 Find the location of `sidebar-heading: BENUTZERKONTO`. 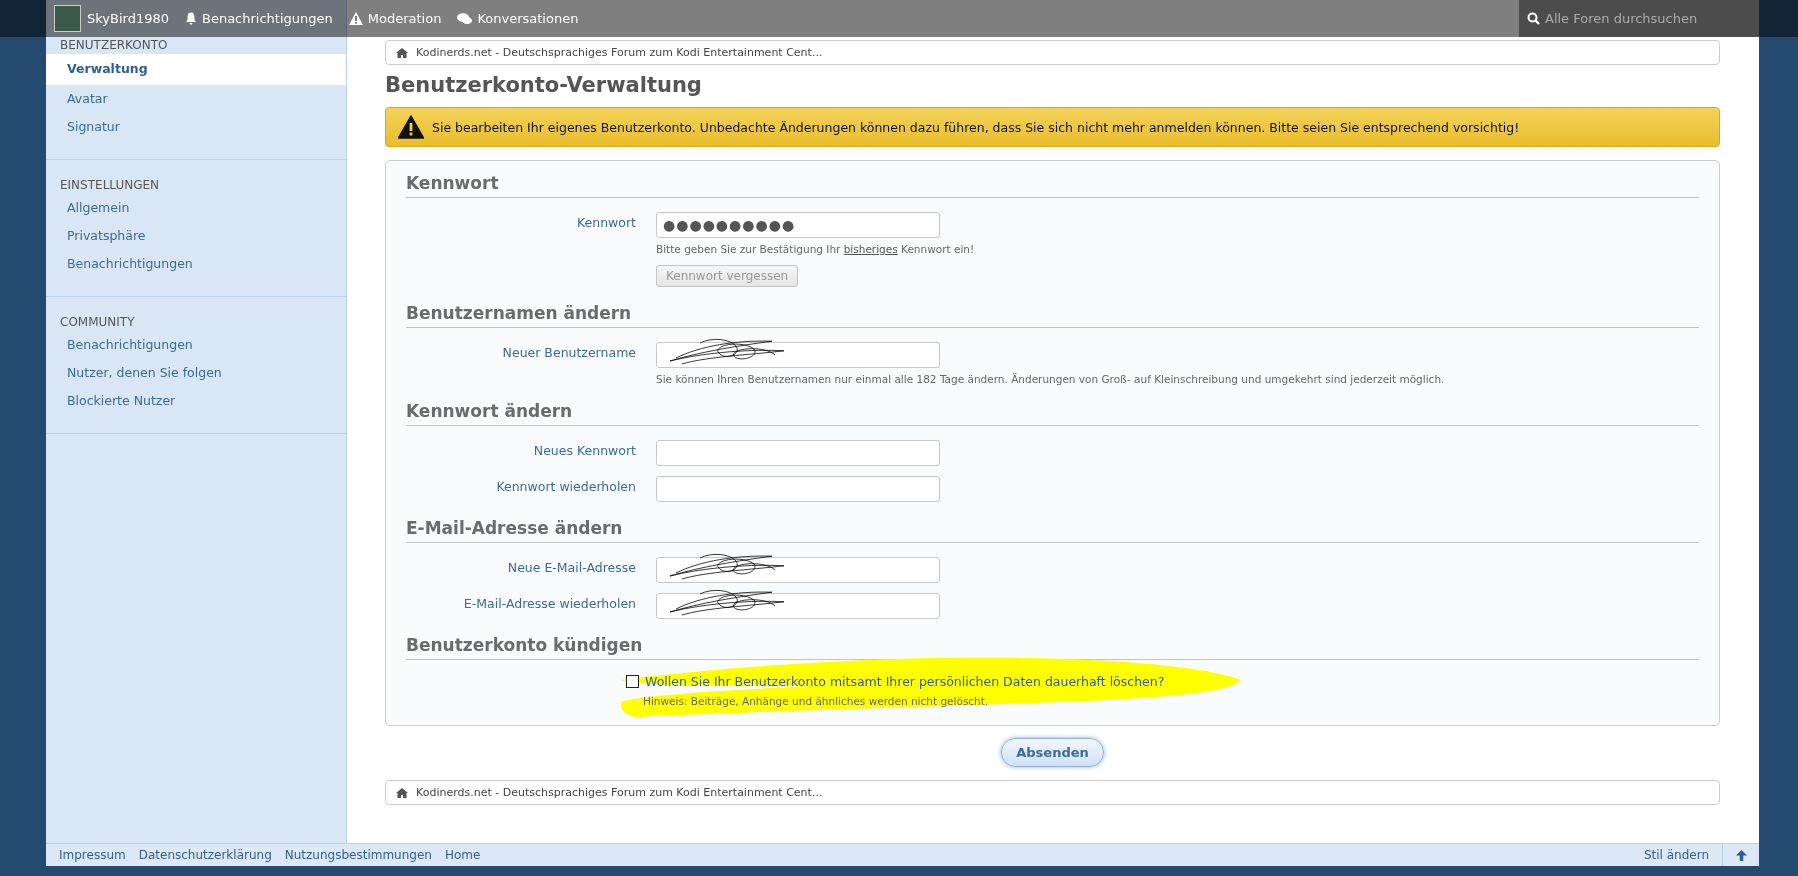

sidebar-heading: BENUTZERKONTO is located at coordinates (114, 45).